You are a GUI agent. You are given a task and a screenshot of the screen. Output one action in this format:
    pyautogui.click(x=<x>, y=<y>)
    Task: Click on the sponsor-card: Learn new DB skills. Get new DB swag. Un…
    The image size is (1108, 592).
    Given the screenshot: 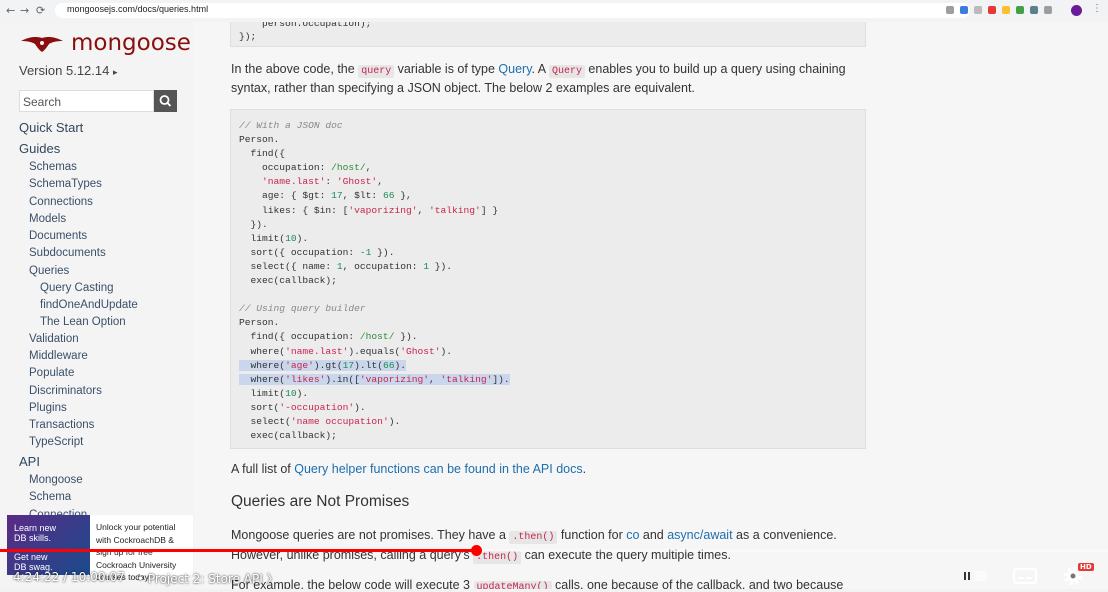 What is the action you would take?
    pyautogui.click(x=100, y=548)
    